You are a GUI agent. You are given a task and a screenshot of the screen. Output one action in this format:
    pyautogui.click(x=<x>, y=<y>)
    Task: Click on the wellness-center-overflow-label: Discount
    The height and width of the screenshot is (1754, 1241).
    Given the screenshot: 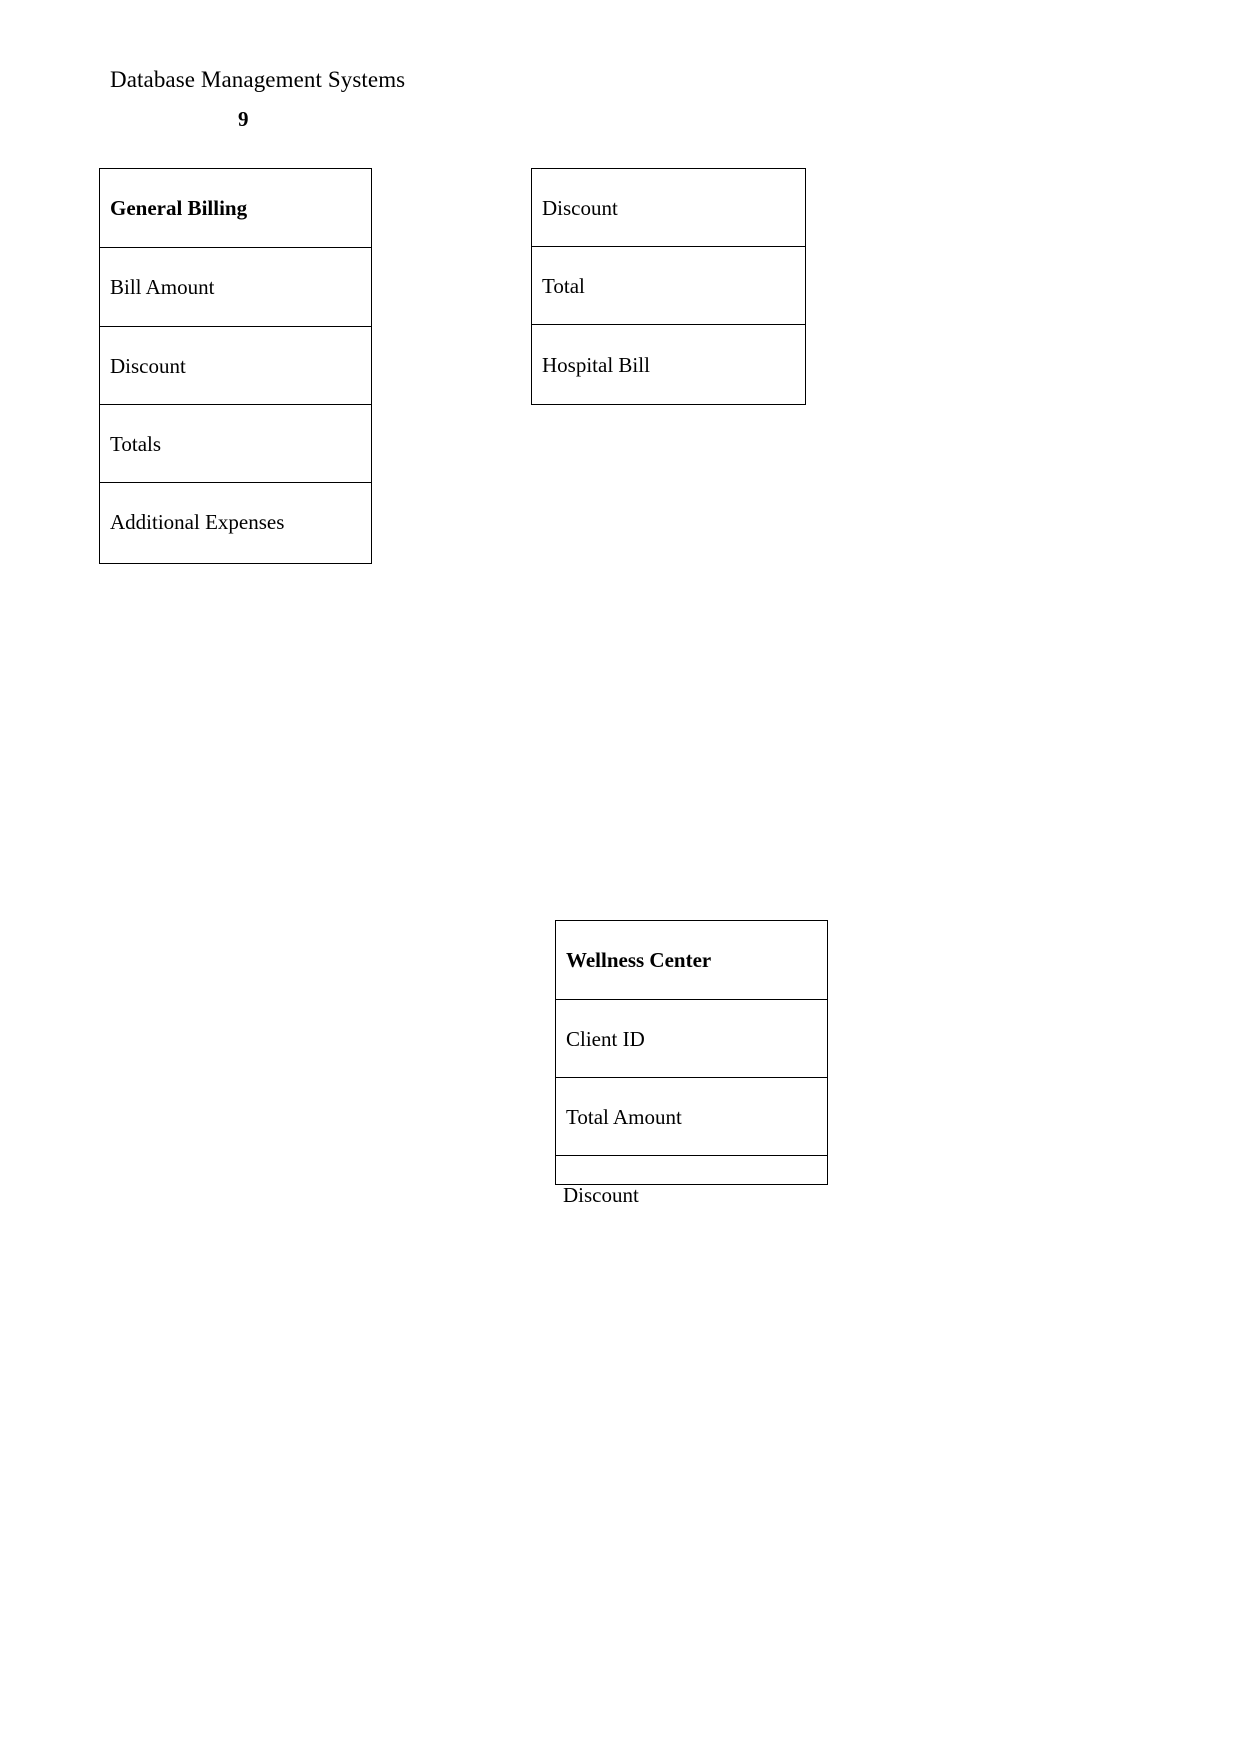 What is the action you would take?
    pyautogui.click(x=601, y=1195)
    